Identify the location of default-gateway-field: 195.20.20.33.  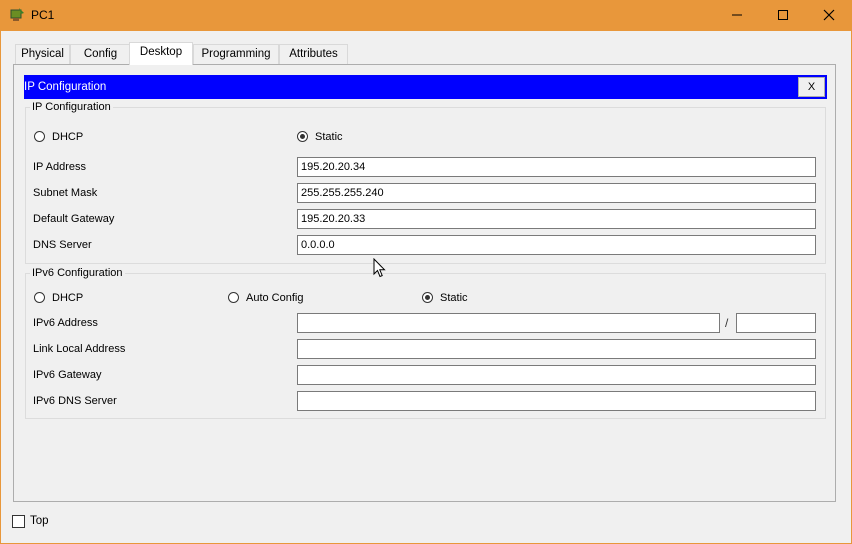
(556, 219).